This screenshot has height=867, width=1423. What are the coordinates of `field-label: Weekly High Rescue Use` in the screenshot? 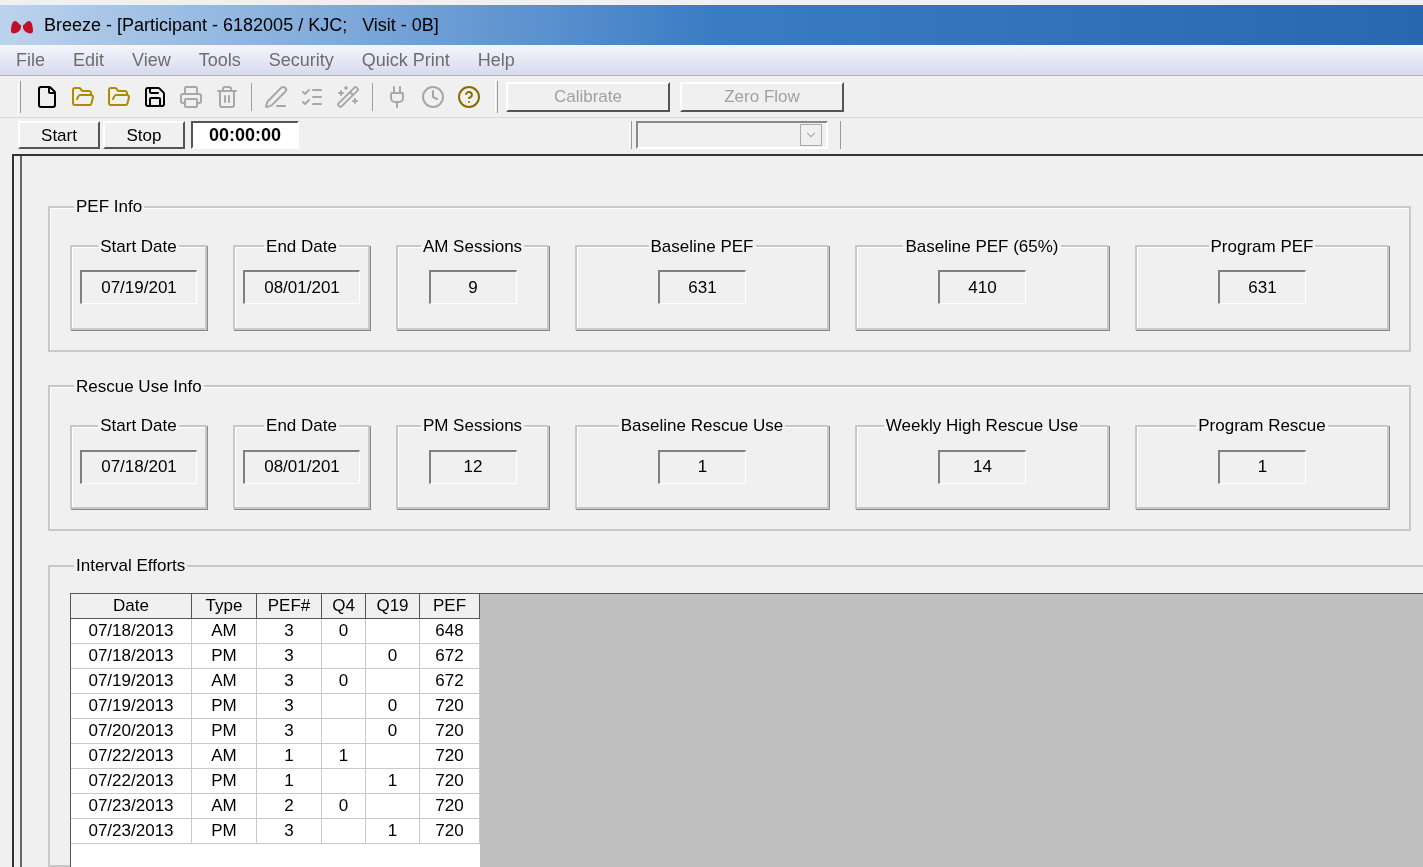 It's located at (982, 426).